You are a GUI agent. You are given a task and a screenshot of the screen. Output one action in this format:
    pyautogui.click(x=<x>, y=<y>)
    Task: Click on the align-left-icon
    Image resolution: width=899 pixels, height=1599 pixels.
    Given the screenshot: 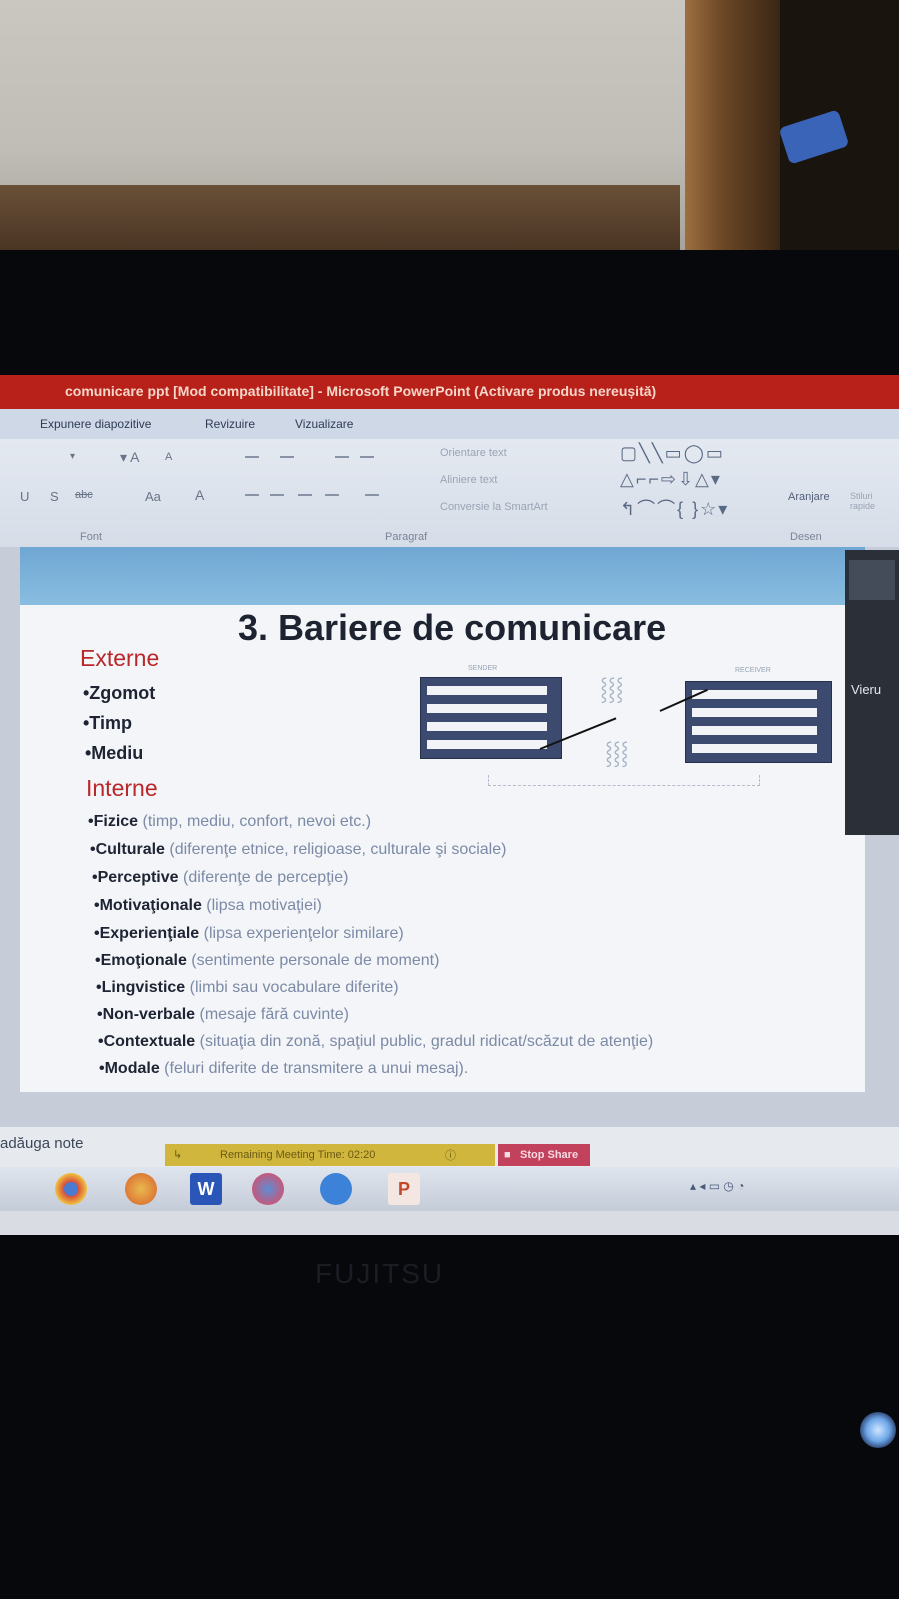 What is the action you would take?
    pyautogui.click(x=252, y=495)
    